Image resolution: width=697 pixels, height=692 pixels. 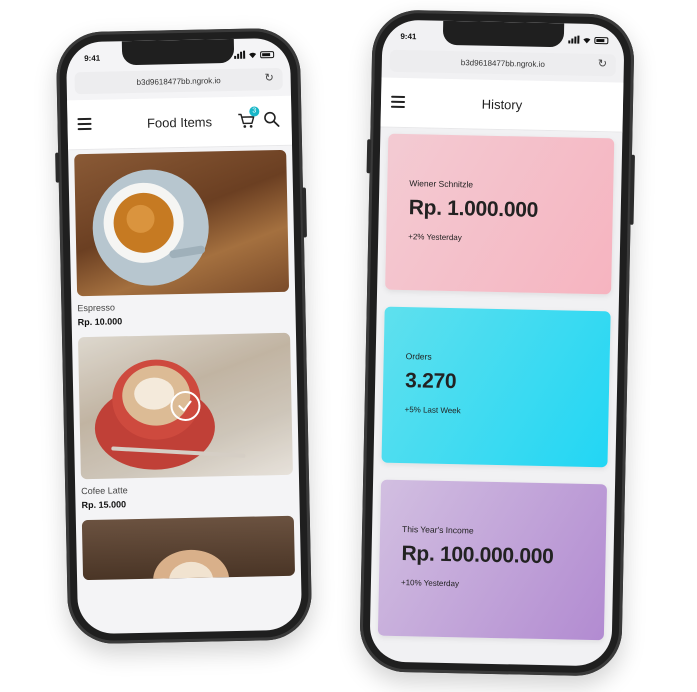 I want to click on stat-change: +2% Yesterday, so click(x=435, y=237).